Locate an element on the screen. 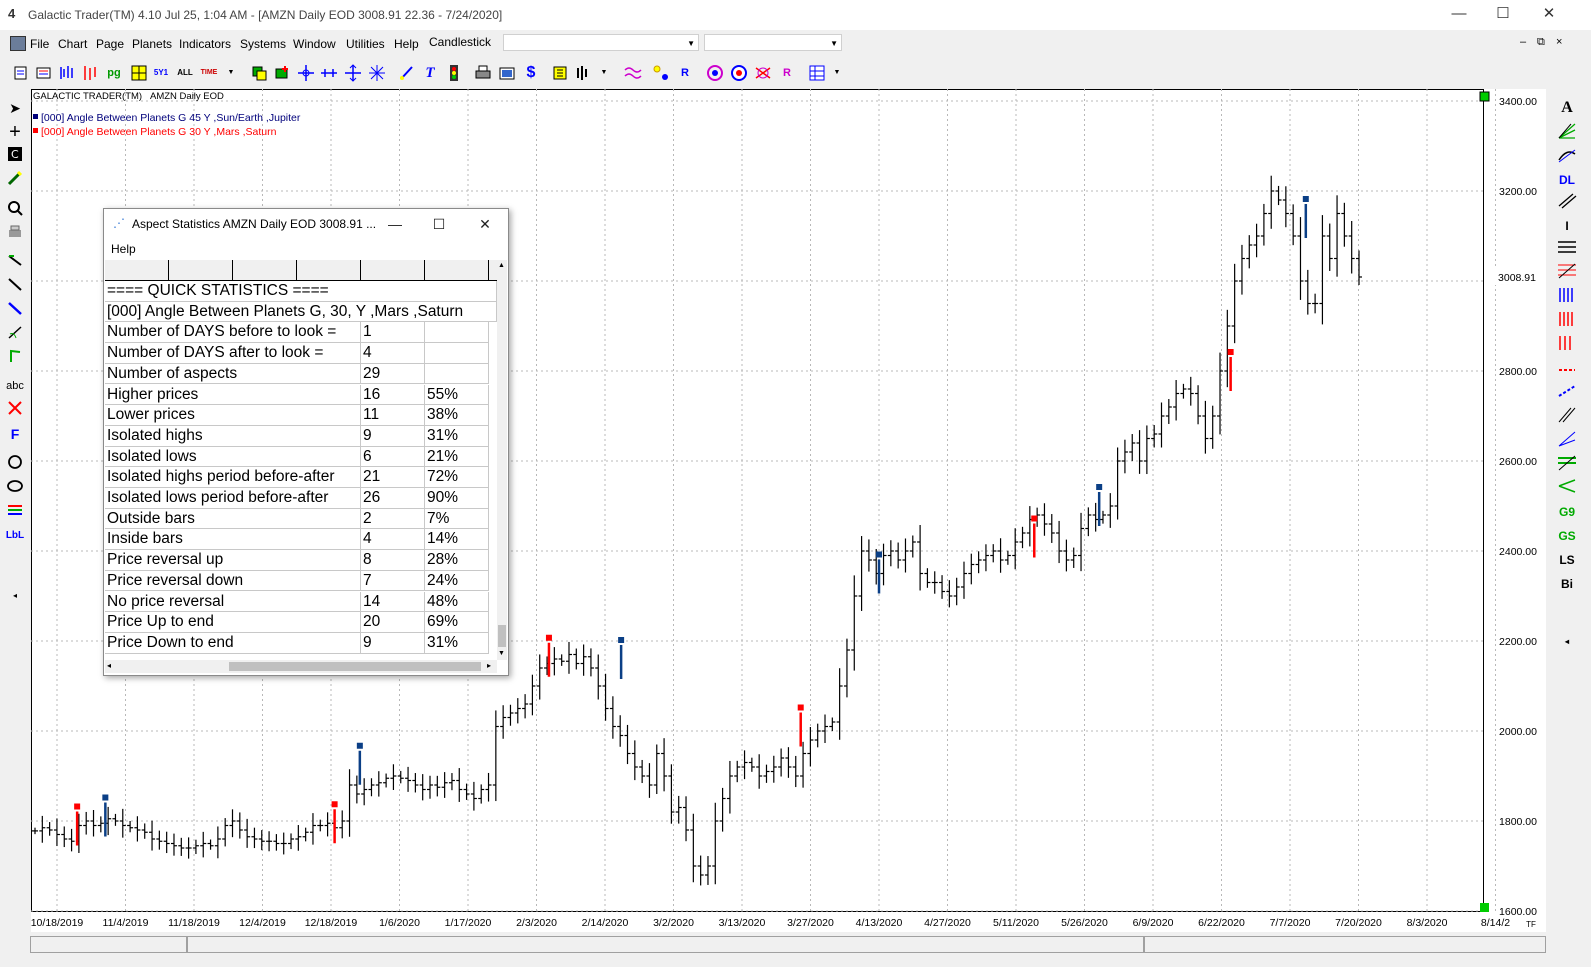 Image resolution: width=1591 pixels, height=967 pixels. arc-tool-icon is located at coordinates (15, 334).